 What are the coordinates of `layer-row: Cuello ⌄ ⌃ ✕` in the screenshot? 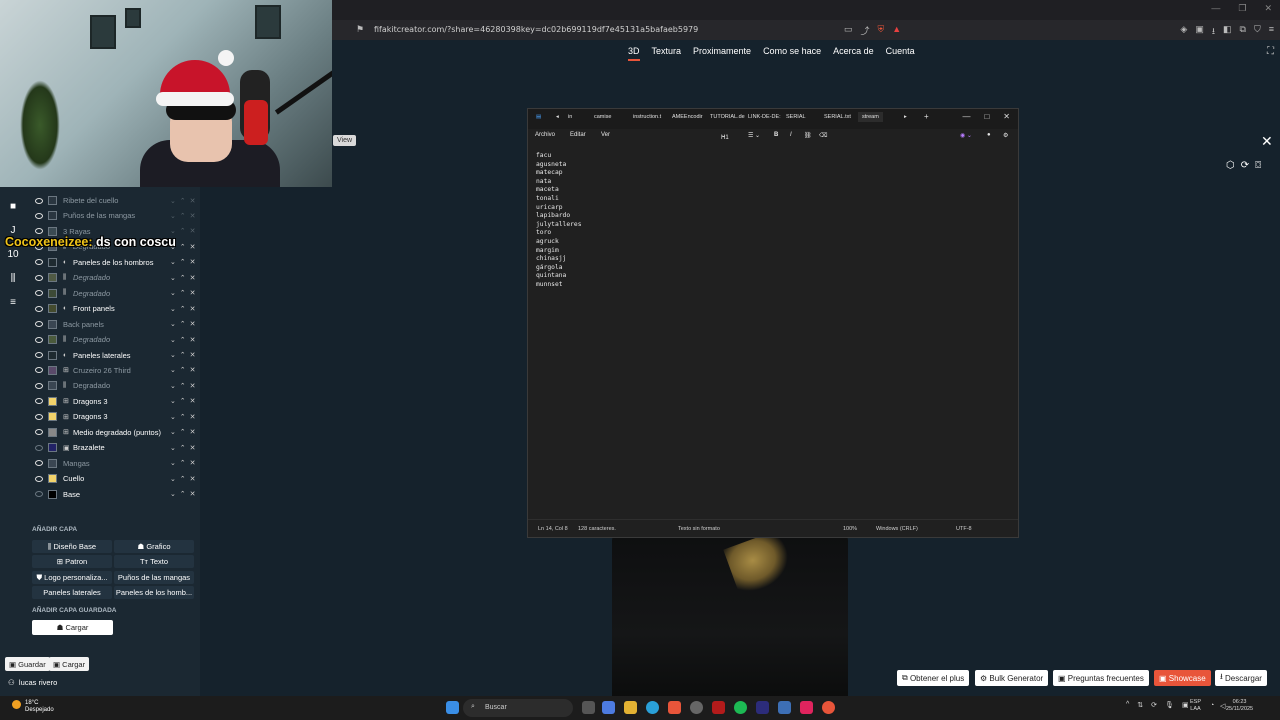 It's located at (113, 478).